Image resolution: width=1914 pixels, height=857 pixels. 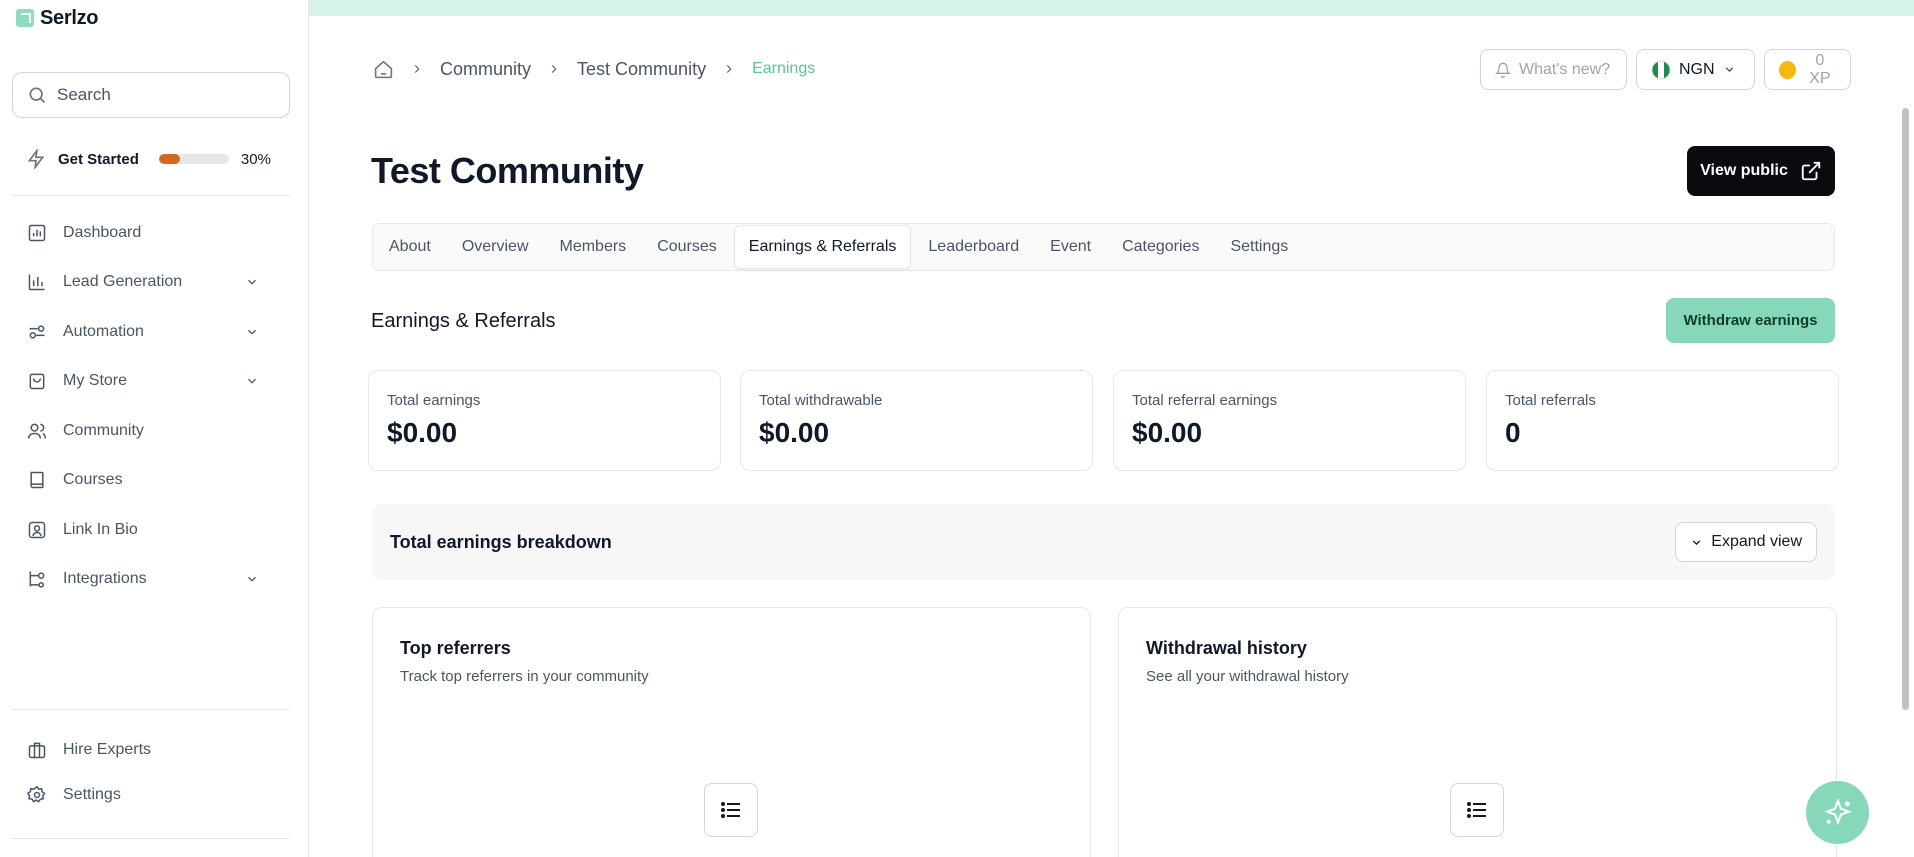 I want to click on stat-card-total-earnings: Total earnings $0.00, so click(x=544, y=420).